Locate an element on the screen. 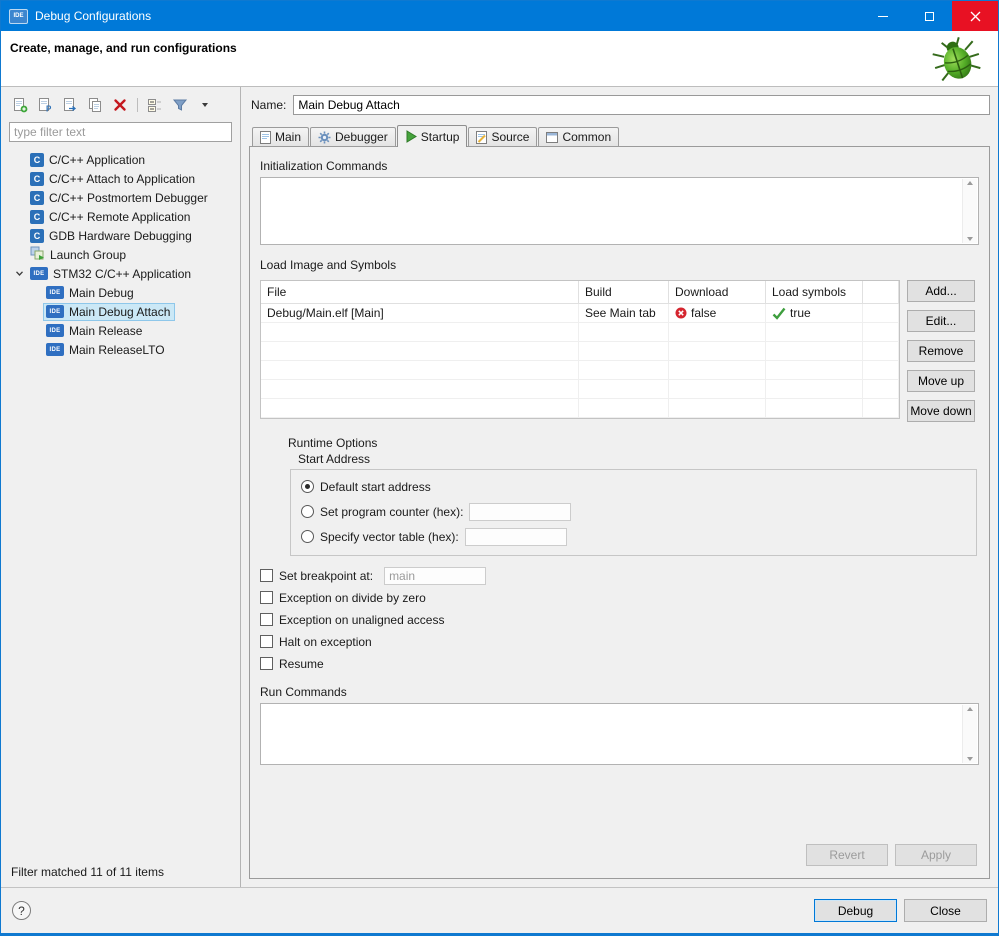  tree-item-cpp-remote: C C/C++ Remote Application is located at coordinates (120, 216).